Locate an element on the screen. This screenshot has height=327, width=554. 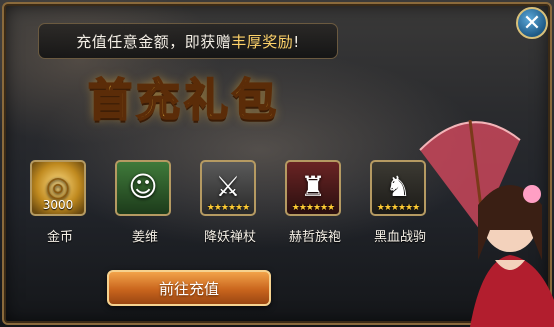
close-icon: ✕ is located at coordinates (532, 23).